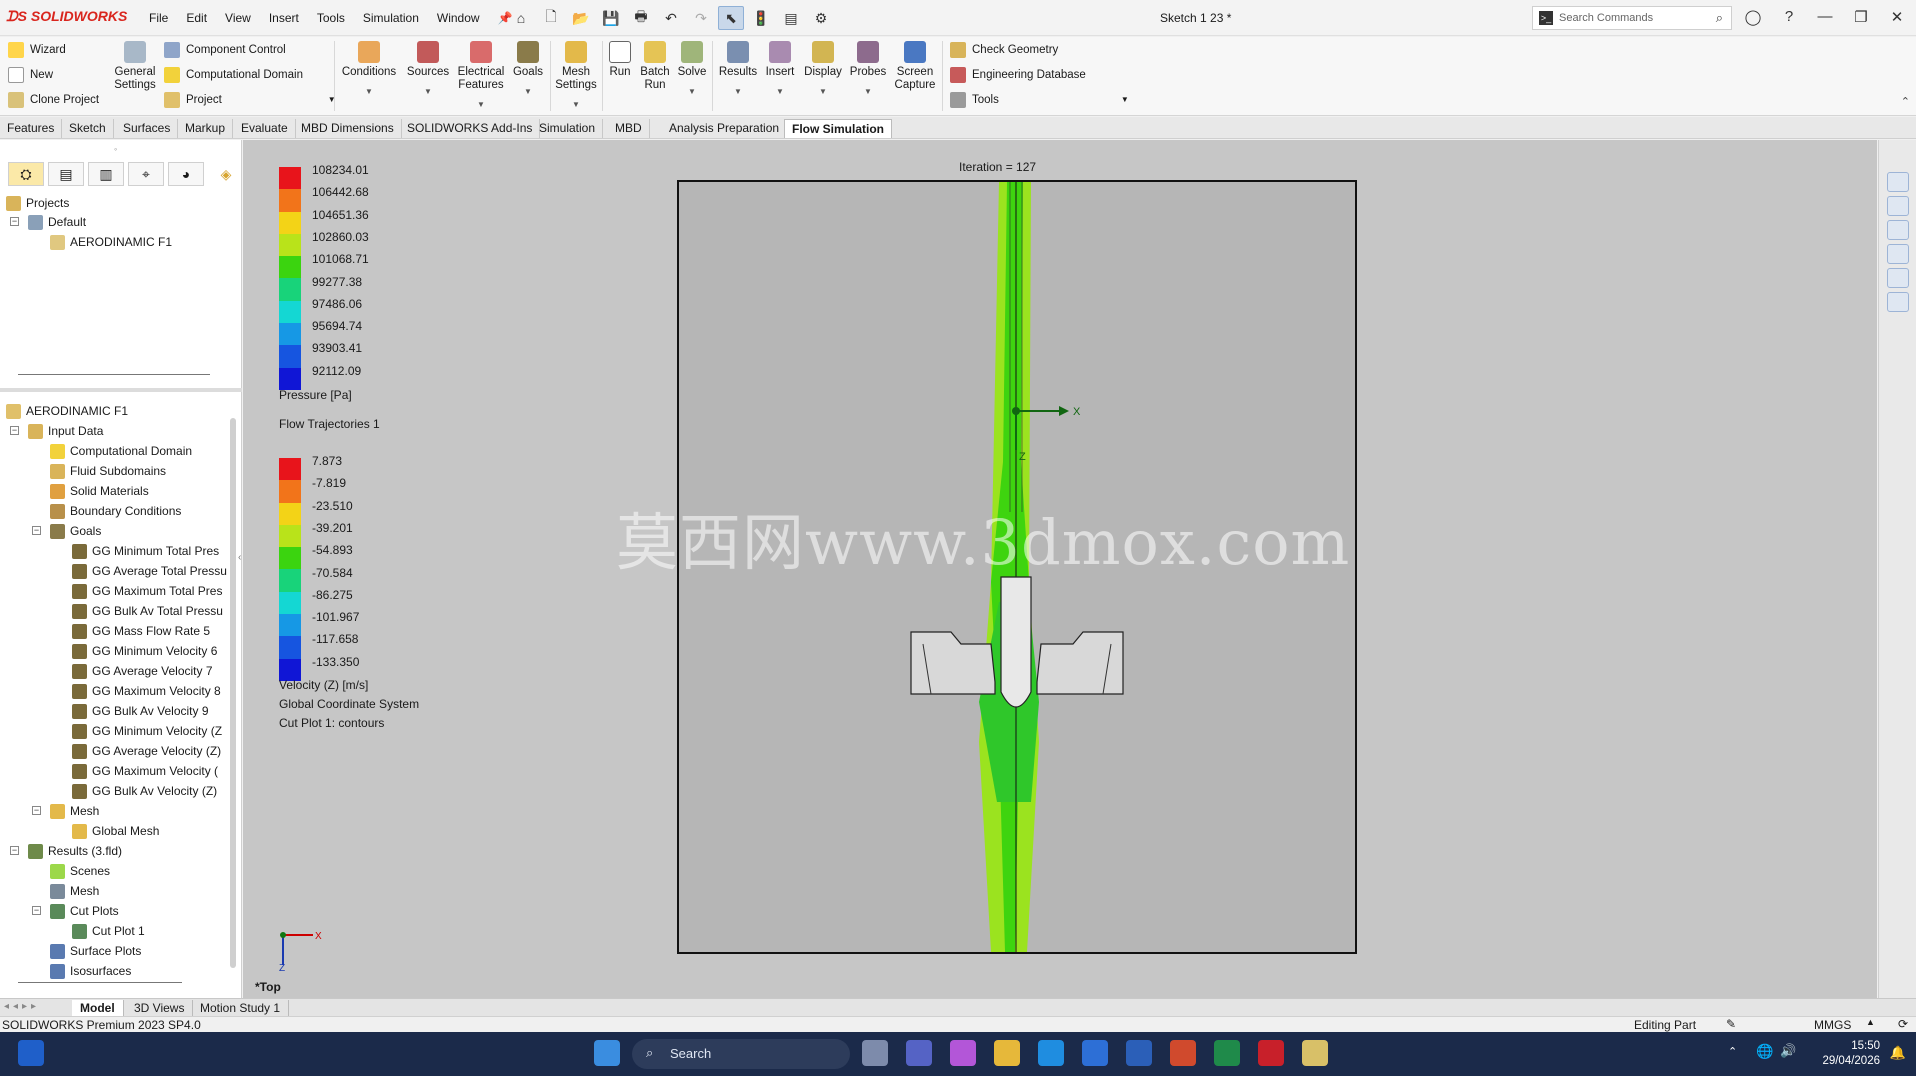  I want to click on search-commands: >_ Search Commands ⌕, so click(1632, 18).